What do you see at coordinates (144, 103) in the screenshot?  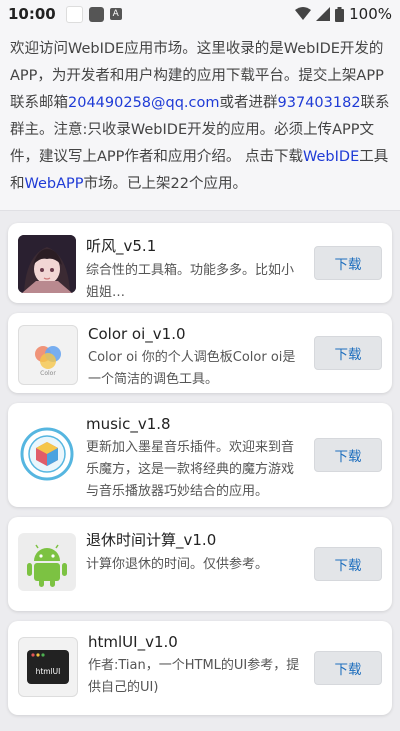 I see `email-link: 204490258@qq.com` at bounding box center [144, 103].